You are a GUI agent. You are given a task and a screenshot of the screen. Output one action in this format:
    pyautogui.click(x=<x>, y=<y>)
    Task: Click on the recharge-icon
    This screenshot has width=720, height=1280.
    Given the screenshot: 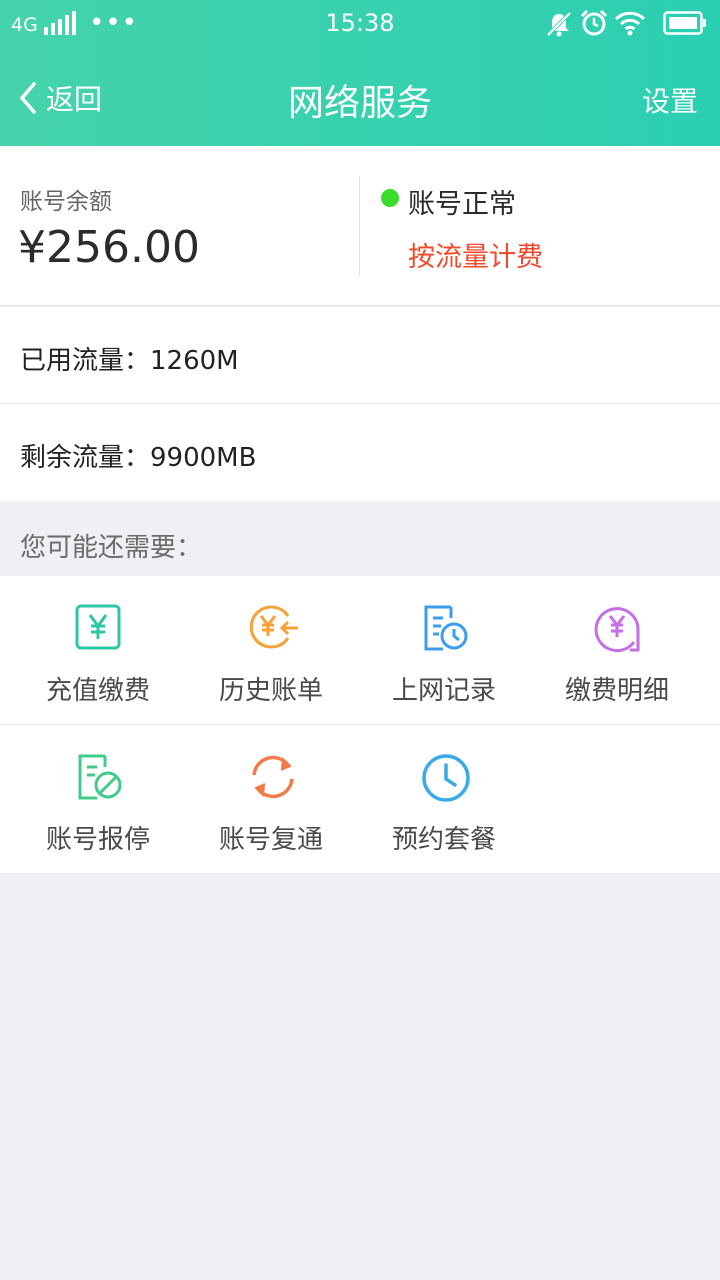 What is the action you would take?
    pyautogui.click(x=98, y=627)
    